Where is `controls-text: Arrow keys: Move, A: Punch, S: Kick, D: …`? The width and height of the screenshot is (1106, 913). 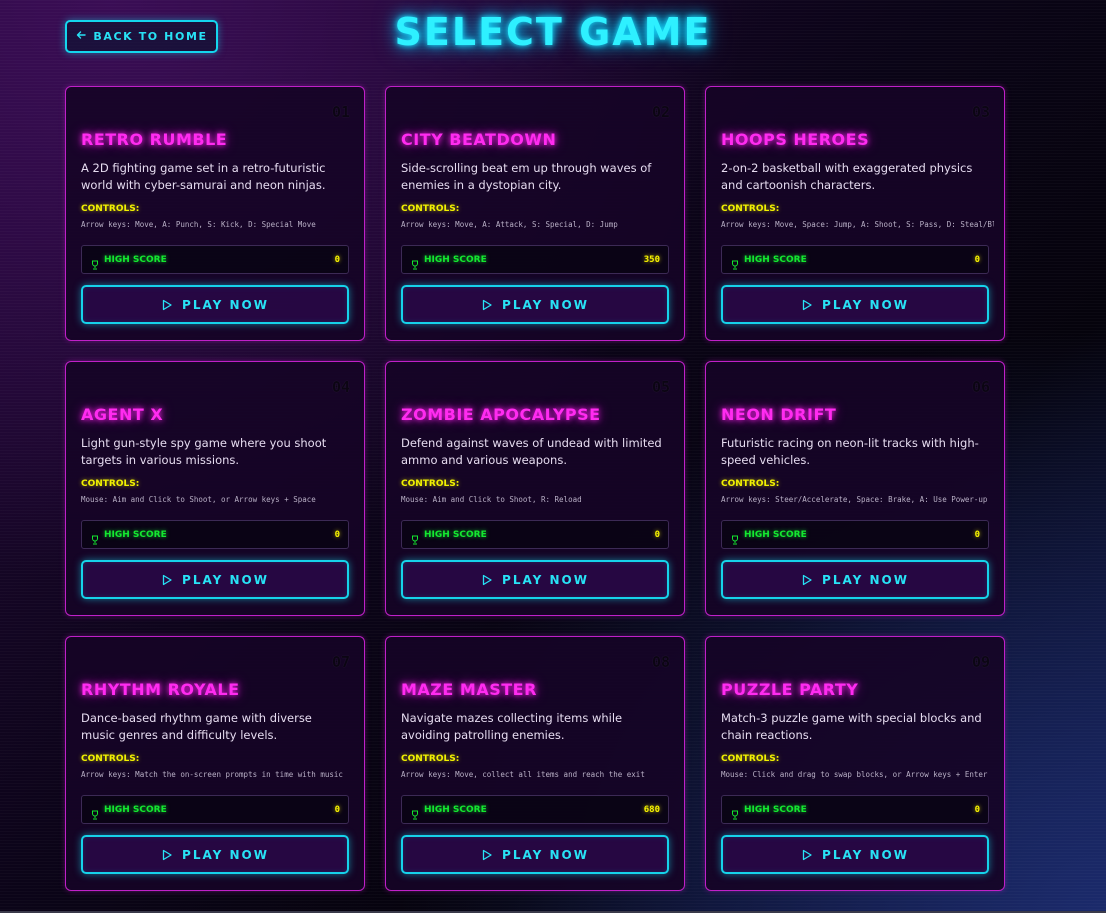
controls-text: Arrow keys: Move, A: Punch, S: Kick, D: … is located at coordinates (198, 224).